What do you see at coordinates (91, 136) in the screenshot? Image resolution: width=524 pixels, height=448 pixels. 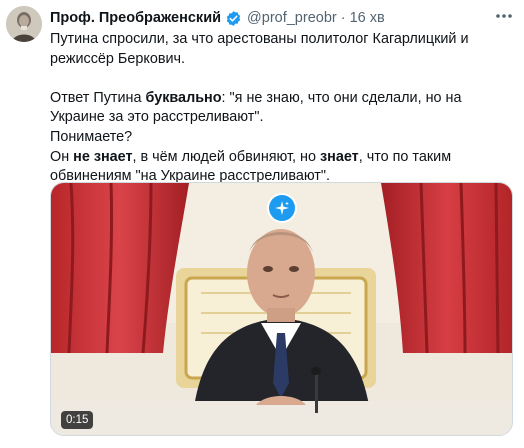 I see `tweet-paragraph-3: Понимаете?` at bounding box center [91, 136].